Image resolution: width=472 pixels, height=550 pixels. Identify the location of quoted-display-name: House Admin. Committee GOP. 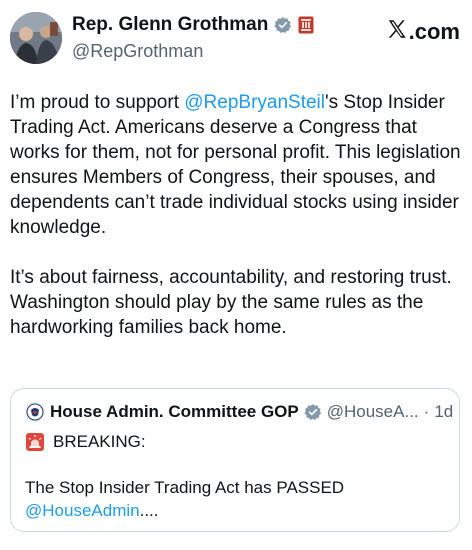
(174, 412).